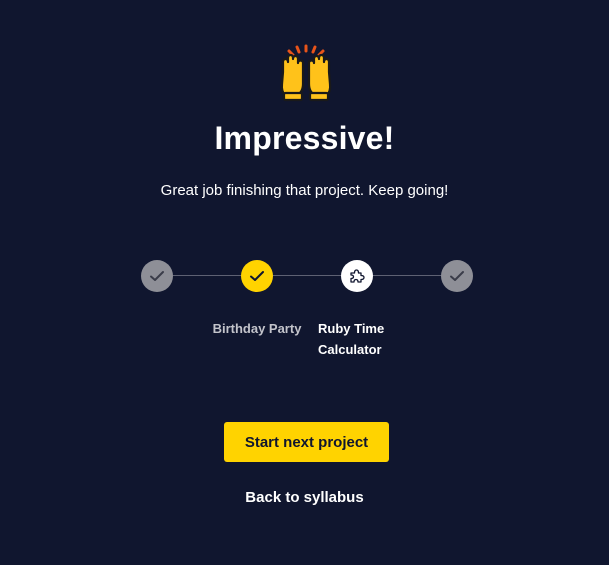 The height and width of the screenshot is (565, 609). I want to click on step-next, so click(357, 276).